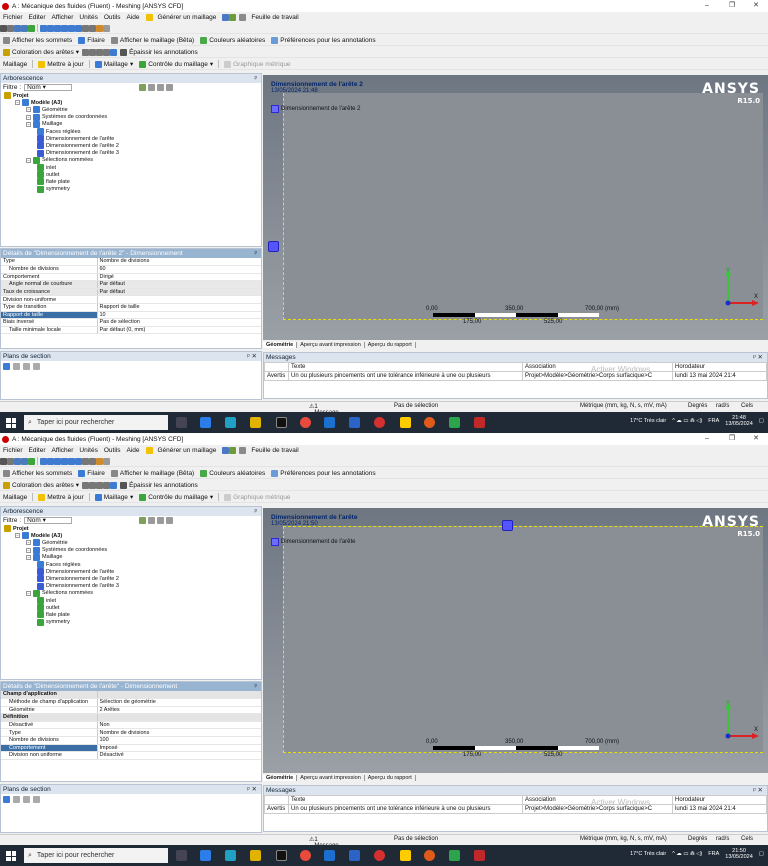 The image size is (768, 866). What do you see at coordinates (78, 461) in the screenshot?
I see `magnifier-icon` at bounding box center [78, 461].